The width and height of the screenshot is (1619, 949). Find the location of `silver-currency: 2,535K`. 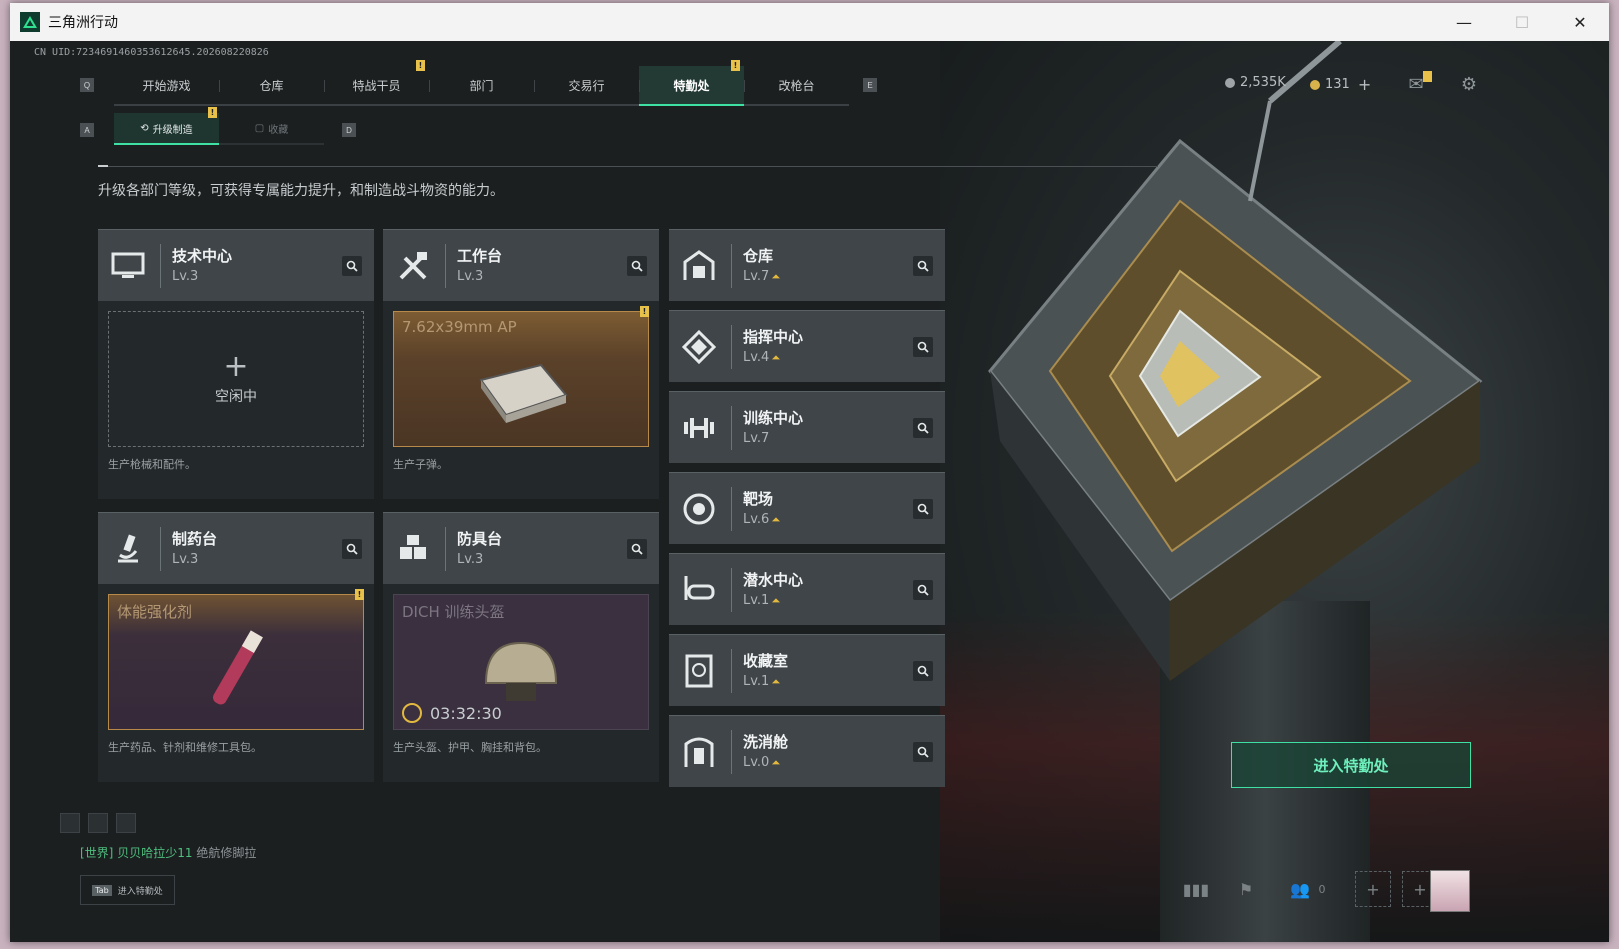

silver-currency: 2,535K is located at coordinates (1255, 82).